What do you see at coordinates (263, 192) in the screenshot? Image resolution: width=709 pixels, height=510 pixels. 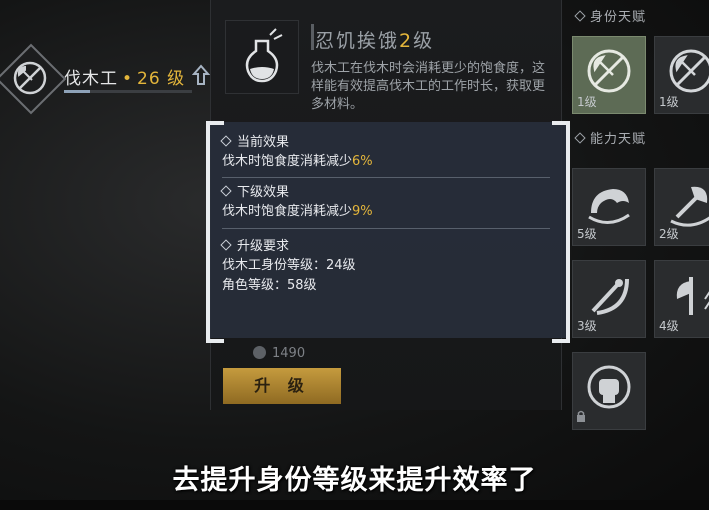 I see `next-effect-title: 下级效果` at bounding box center [263, 192].